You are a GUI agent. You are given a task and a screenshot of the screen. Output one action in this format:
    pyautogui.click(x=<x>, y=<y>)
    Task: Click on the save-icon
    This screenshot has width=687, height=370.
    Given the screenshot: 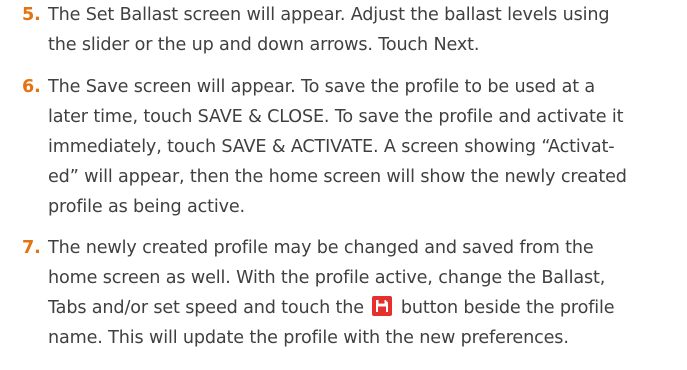 What is the action you would take?
    pyautogui.click(x=382, y=306)
    